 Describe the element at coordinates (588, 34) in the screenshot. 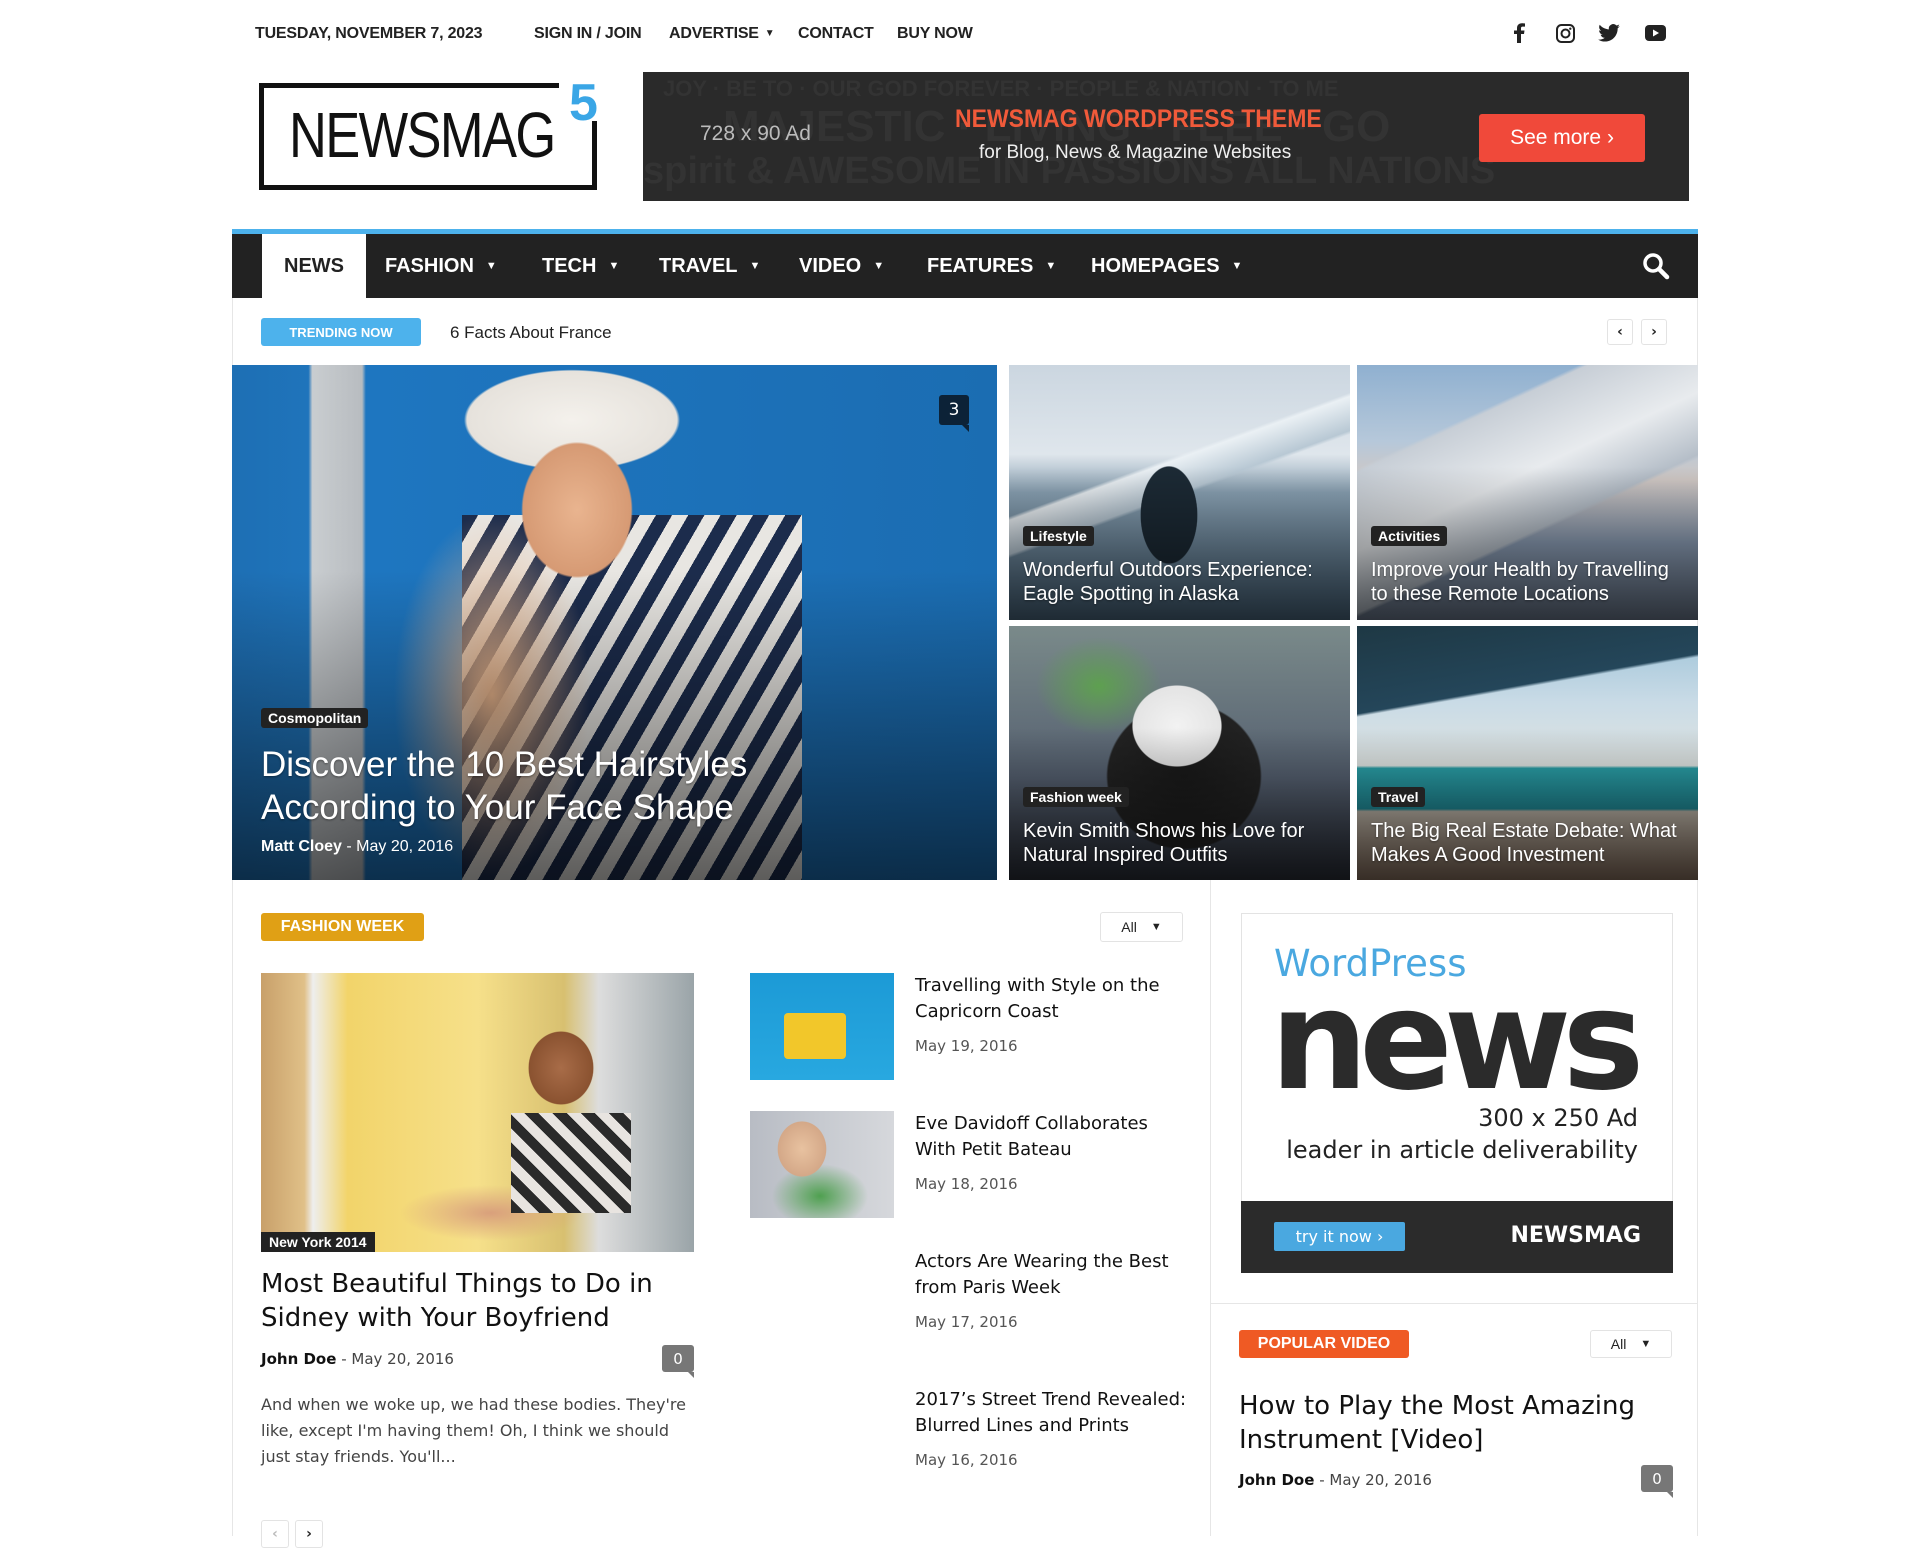

I see `sign-in-join-link: SIGN IN / JOIN` at that location.